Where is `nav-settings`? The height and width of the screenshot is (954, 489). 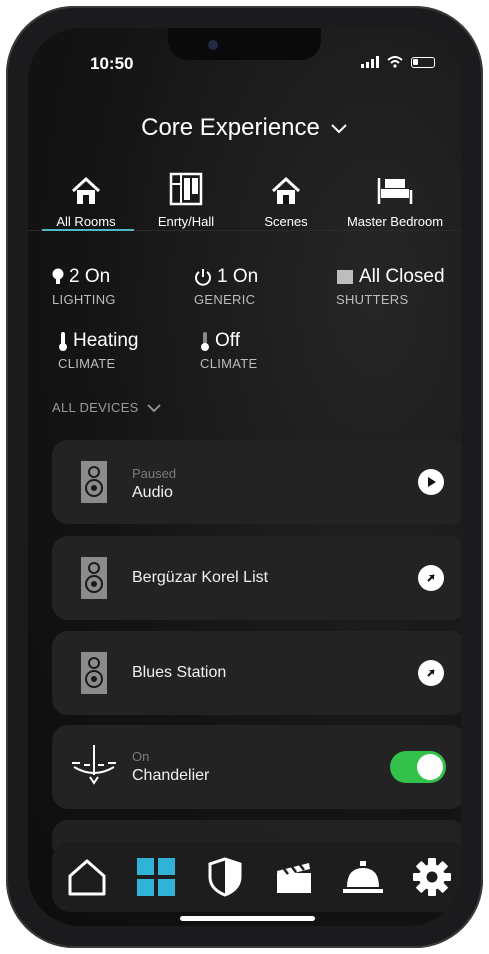
nav-settings is located at coordinates (432, 877).